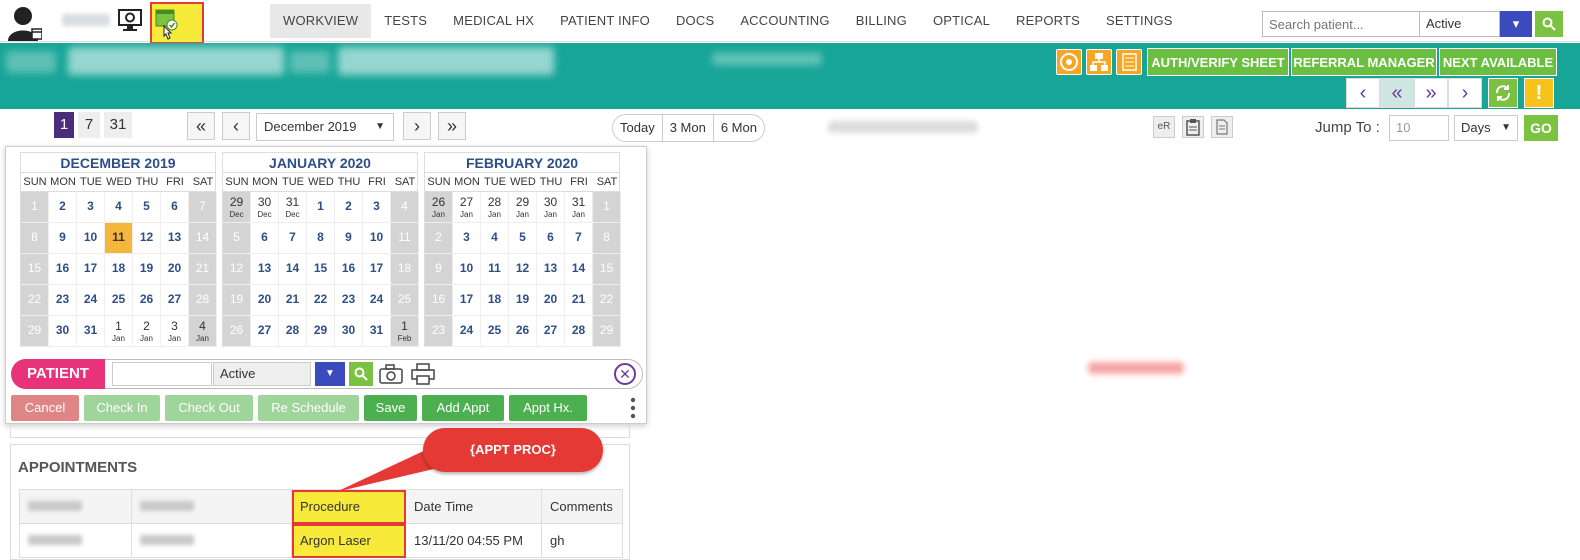 The image size is (1580, 560). What do you see at coordinates (405, 21) in the screenshot?
I see `nav-tests: TESTS` at bounding box center [405, 21].